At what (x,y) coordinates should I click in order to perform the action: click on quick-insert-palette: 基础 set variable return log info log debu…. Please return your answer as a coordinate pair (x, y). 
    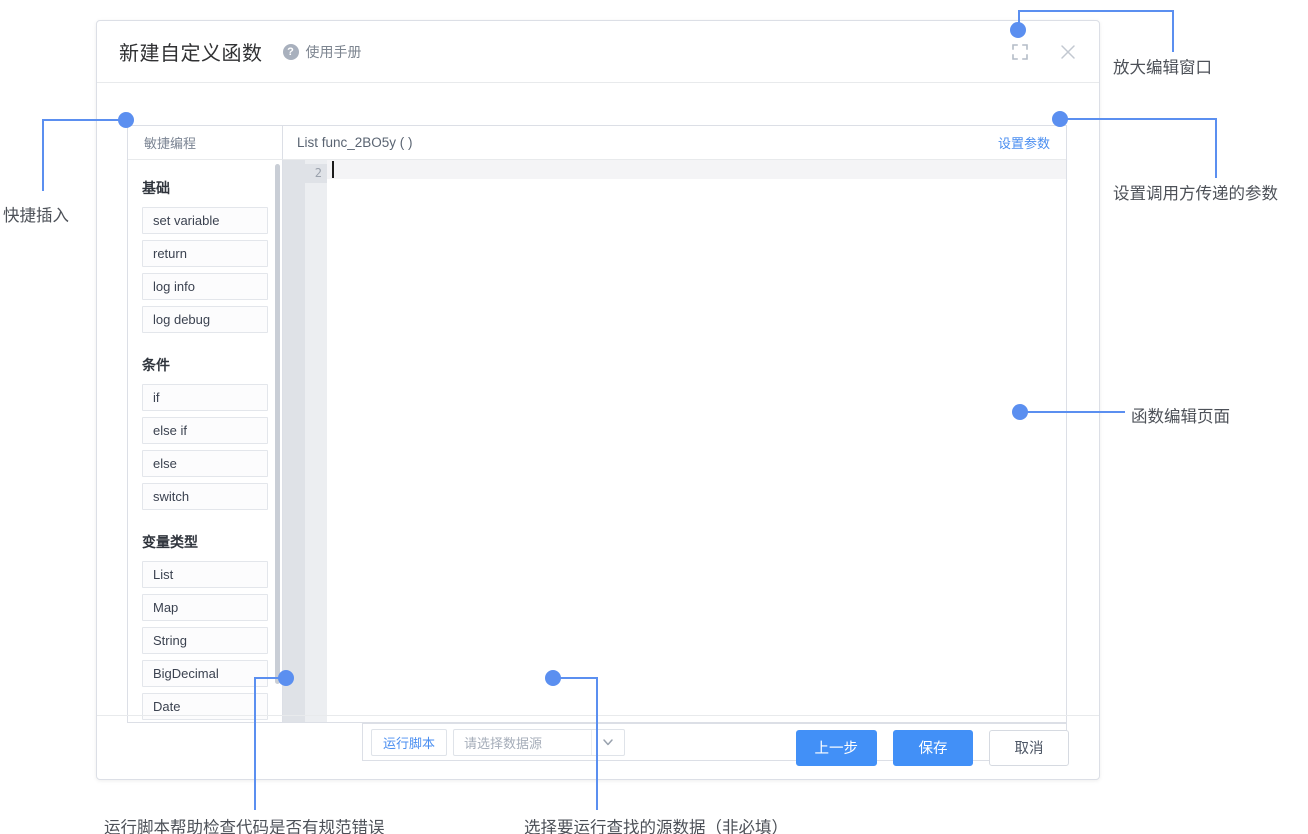
    Looking at the image, I should click on (205, 441).